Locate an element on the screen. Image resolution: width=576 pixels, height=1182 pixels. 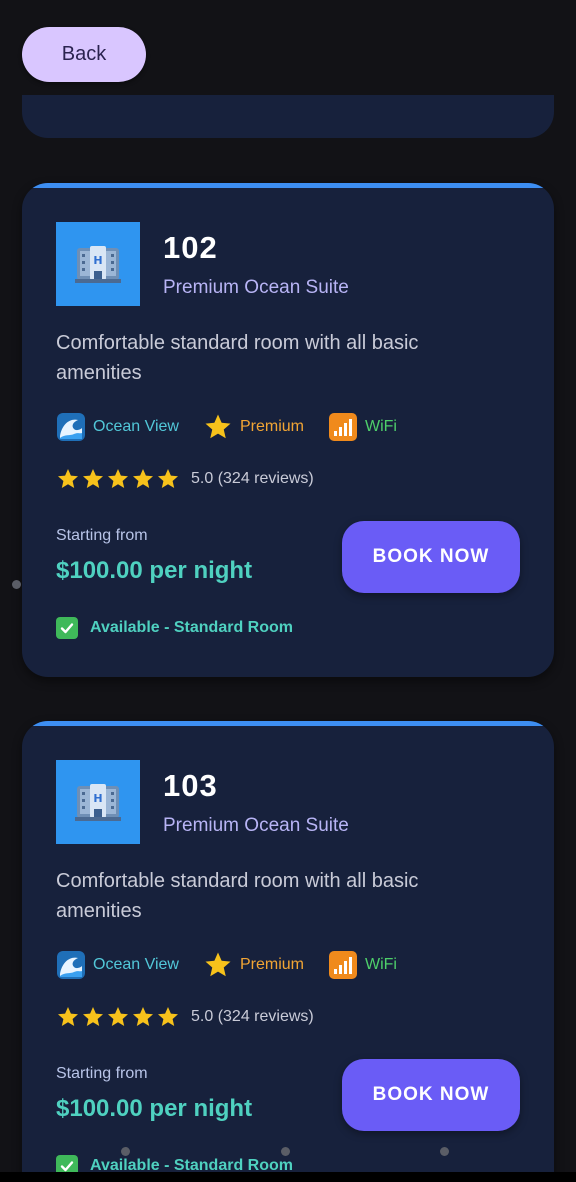
bottom-system-bar is located at coordinates (288, 1177).